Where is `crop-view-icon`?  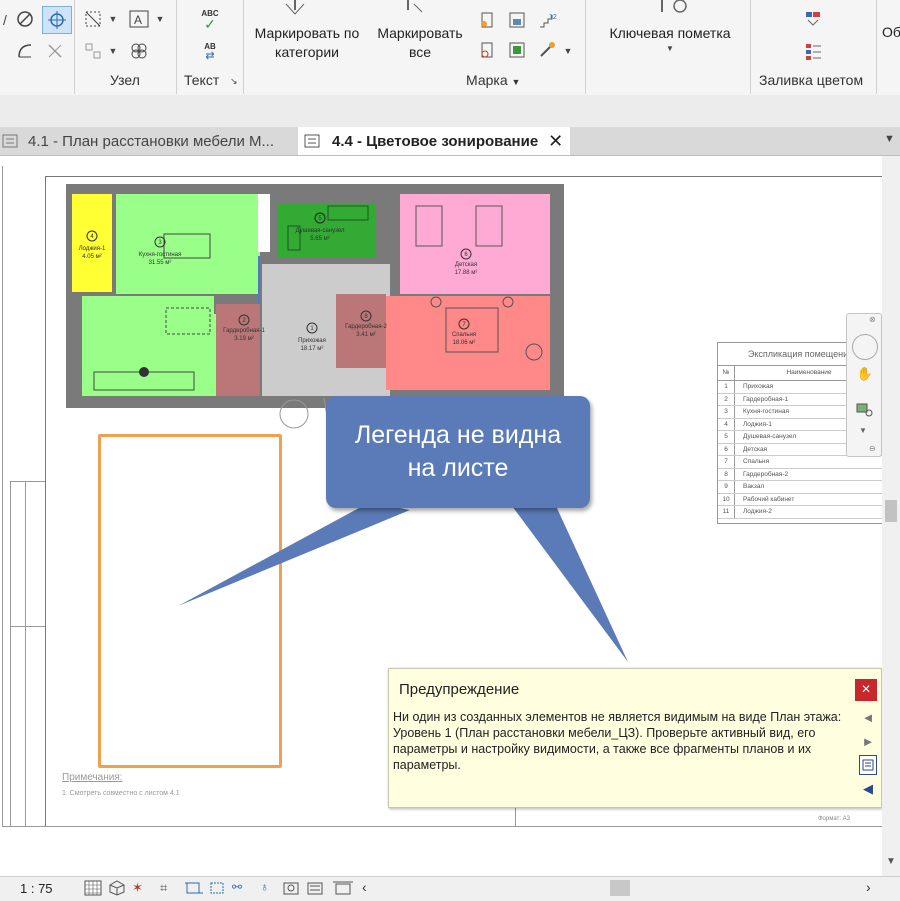
crop-view-icon is located at coordinates (194, 888).